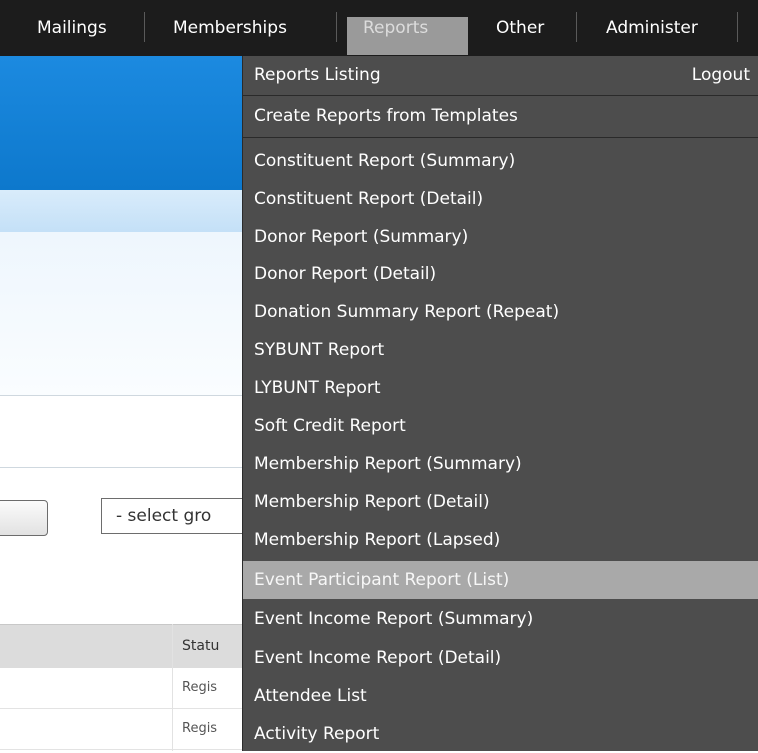 Image resolution: width=758 pixels, height=753 pixels. What do you see at coordinates (500, 426) in the screenshot?
I see `menu-item-soft-credit-report: Soft Credit Report` at bounding box center [500, 426].